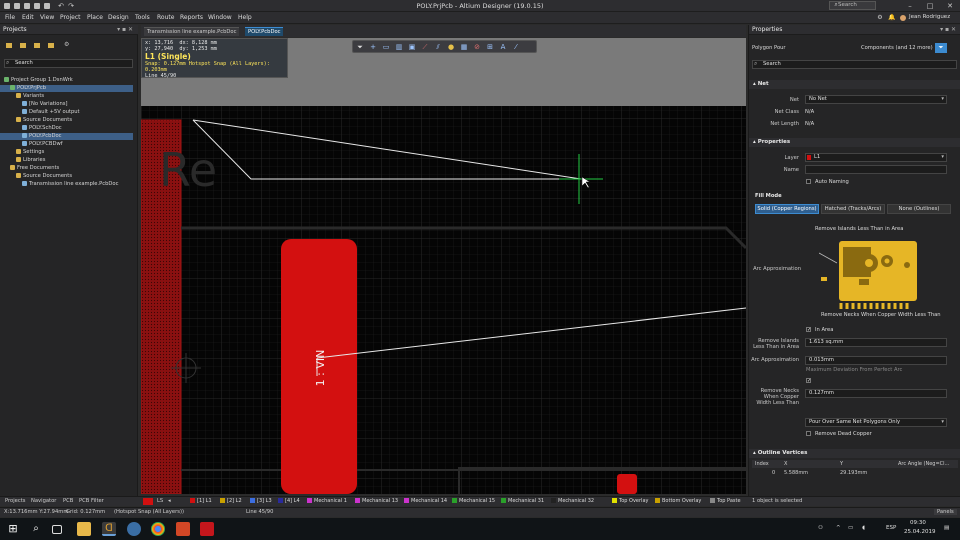 This screenshot has width=960, height=540. Describe the element at coordinates (490, 47) in the screenshot. I see `dimension-icon: ⊞` at that location.